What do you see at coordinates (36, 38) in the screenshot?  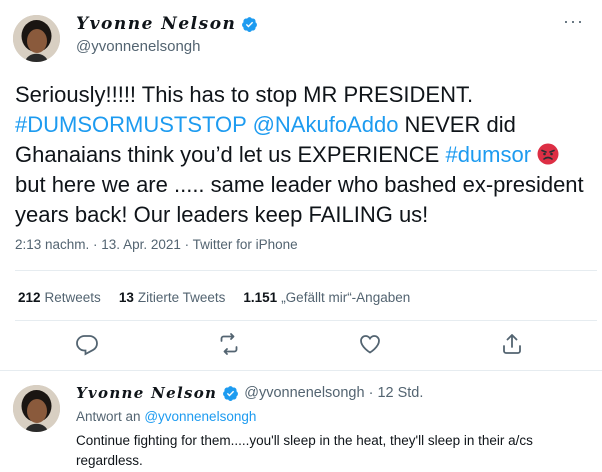 I see `avatar` at bounding box center [36, 38].